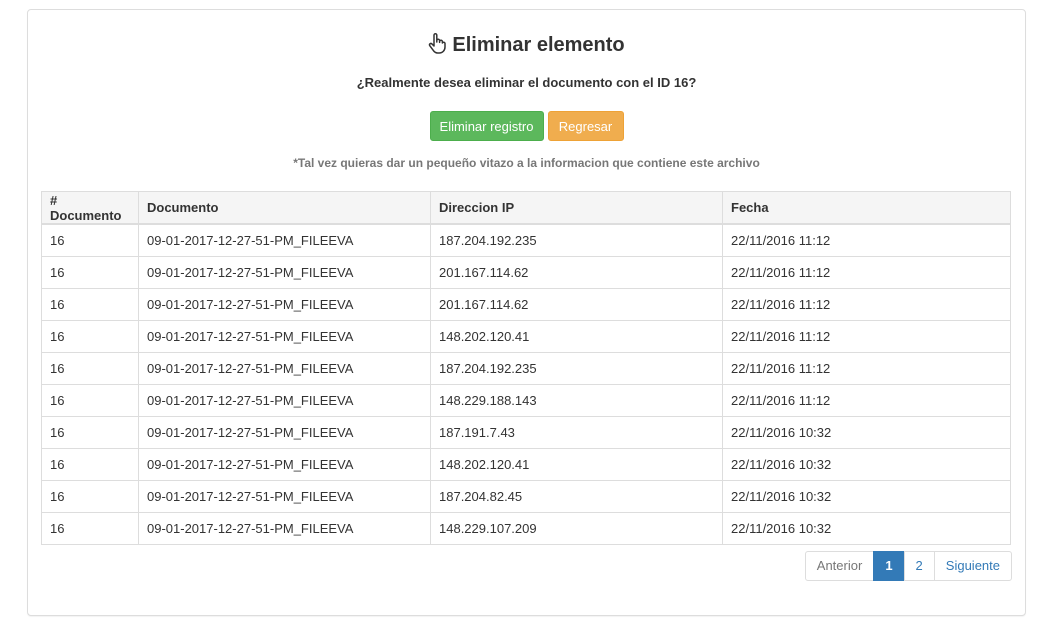 The width and height of the screenshot is (1055, 628). What do you see at coordinates (576, 400) in the screenshot?
I see `cell-ip: 148.229.188.143` at bounding box center [576, 400].